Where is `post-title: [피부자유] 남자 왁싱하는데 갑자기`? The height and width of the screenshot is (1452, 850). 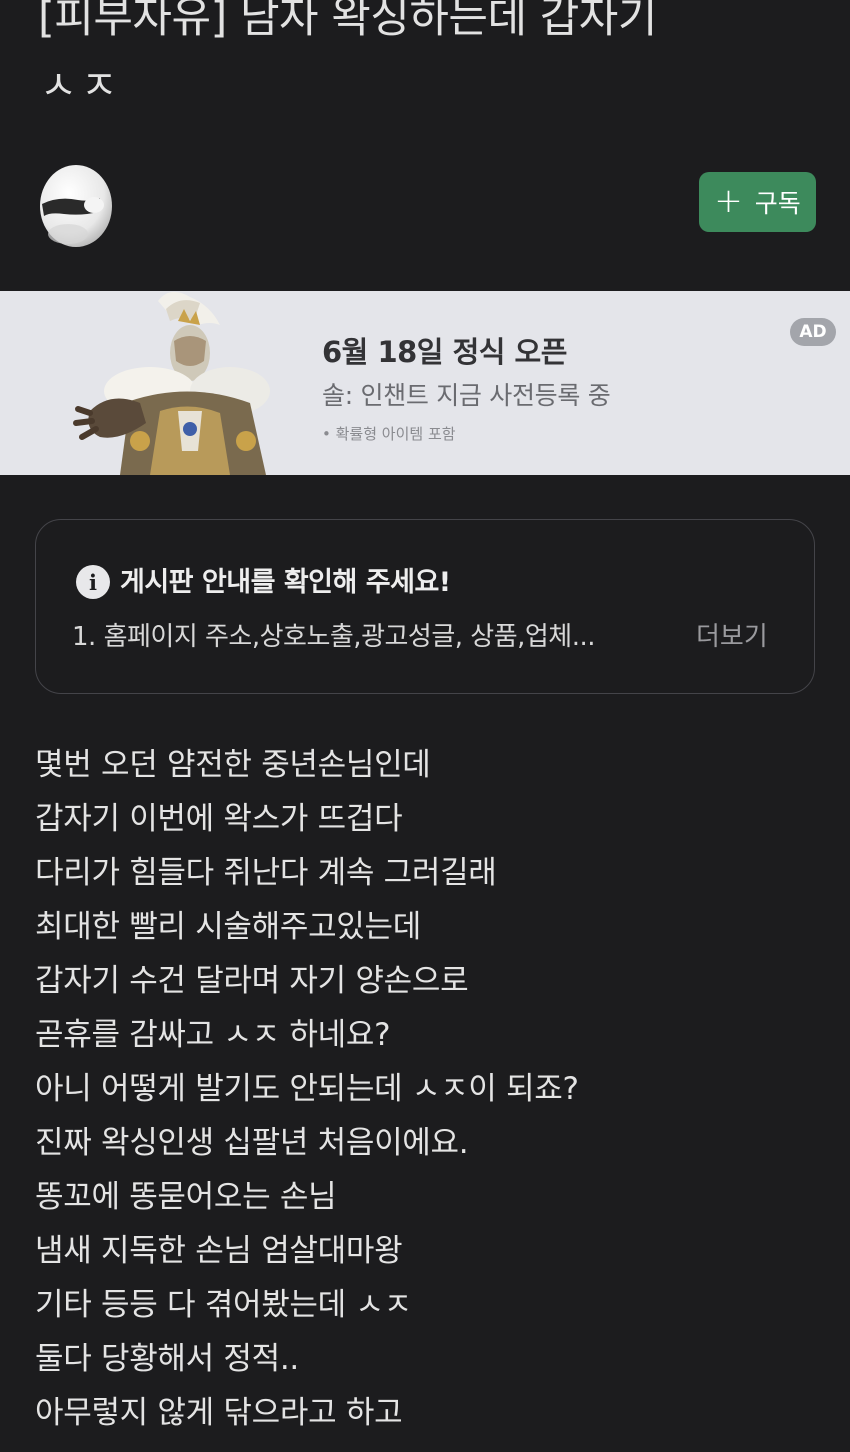 post-title: [피부자유] 남자 왁싱하는데 갑자기 is located at coordinates (347, 21).